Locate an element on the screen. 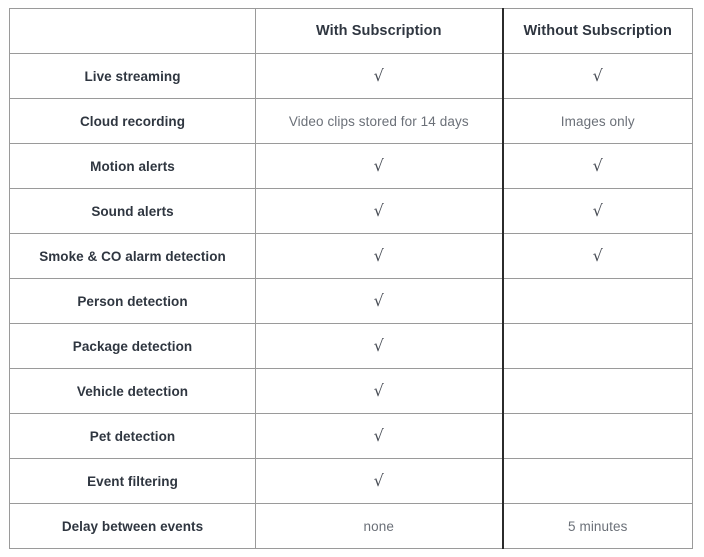 The width and height of the screenshot is (704, 557). table-row: Package detection √ is located at coordinates (351, 346).